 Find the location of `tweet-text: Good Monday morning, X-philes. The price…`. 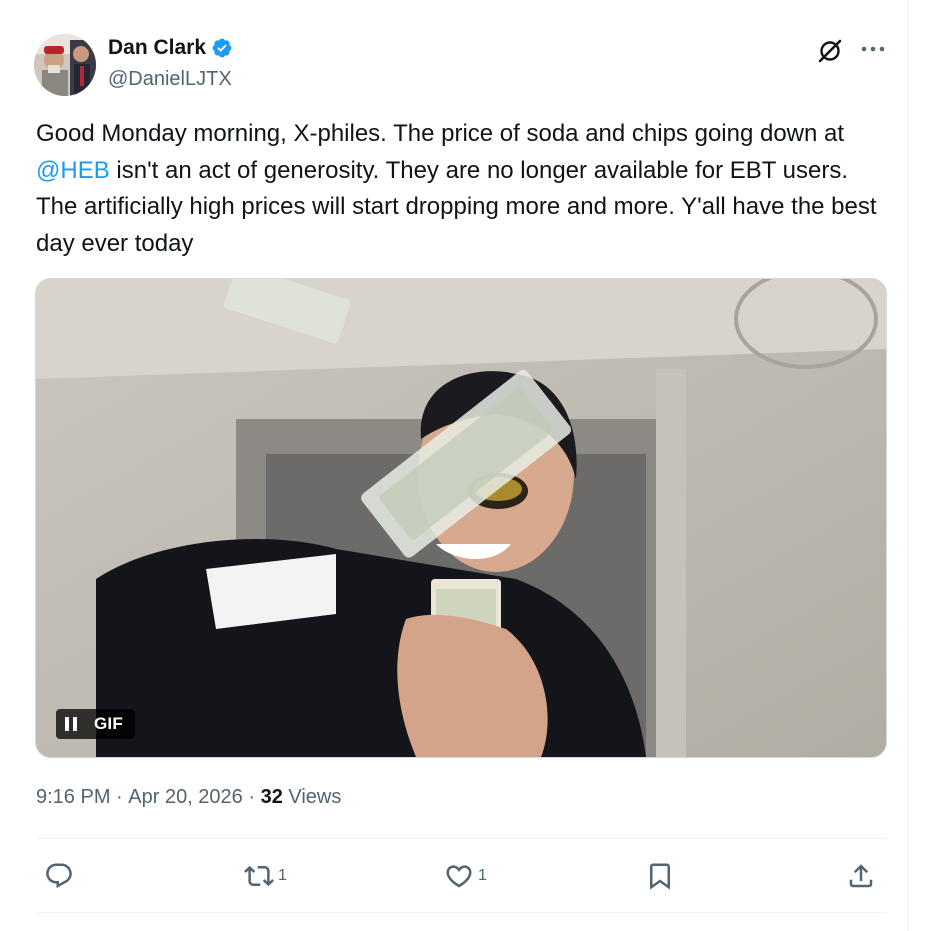

tweet-text: Good Monday morning, X-philes. The price… is located at coordinates (461, 189).